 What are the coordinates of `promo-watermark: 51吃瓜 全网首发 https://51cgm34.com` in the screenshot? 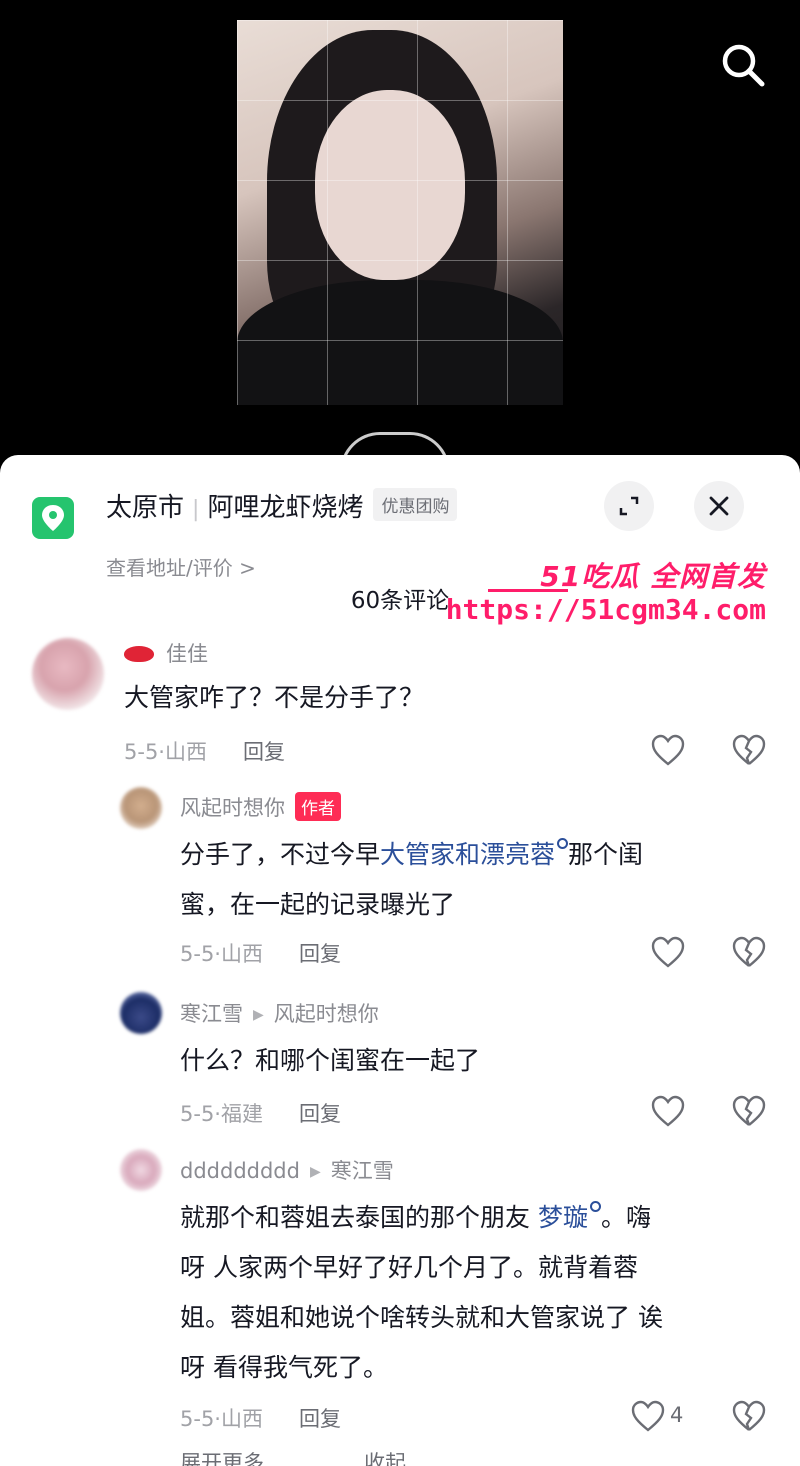 It's located at (617, 595).